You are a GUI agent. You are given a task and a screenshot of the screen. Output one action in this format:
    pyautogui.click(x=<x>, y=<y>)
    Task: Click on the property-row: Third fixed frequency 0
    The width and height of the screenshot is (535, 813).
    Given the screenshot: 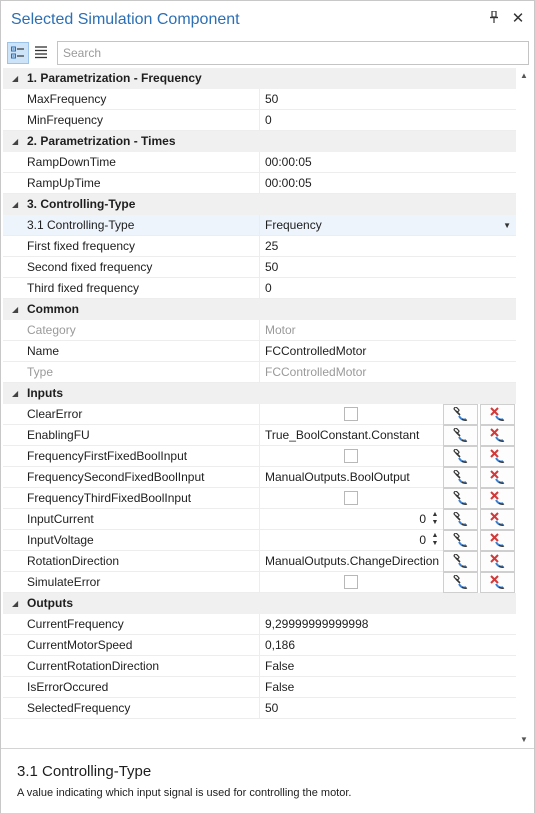 What is the action you would take?
    pyautogui.click(x=259, y=288)
    